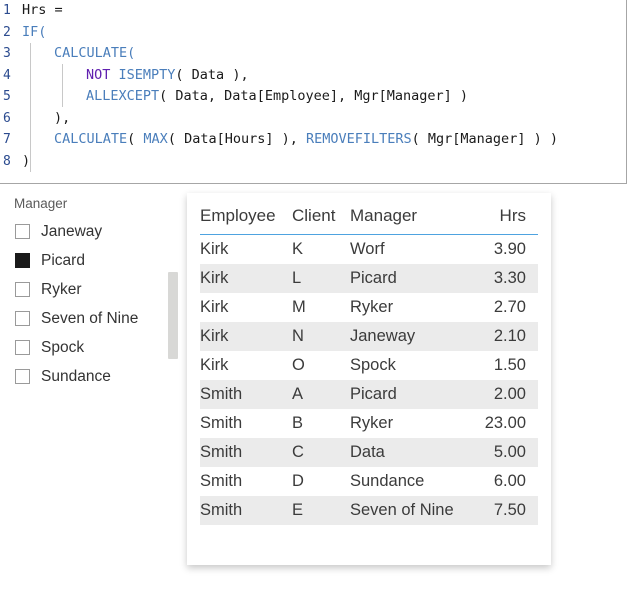 The width and height of the screenshot is (628, 615). I want to click on cell-hrs: 2.00, so click(509, 394).